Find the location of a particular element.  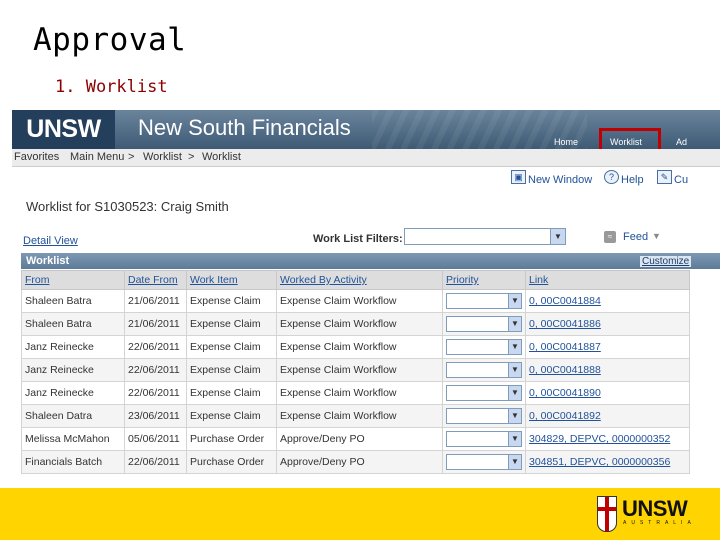

customize-grid-link: Customize is located at coordinates (666, 261).